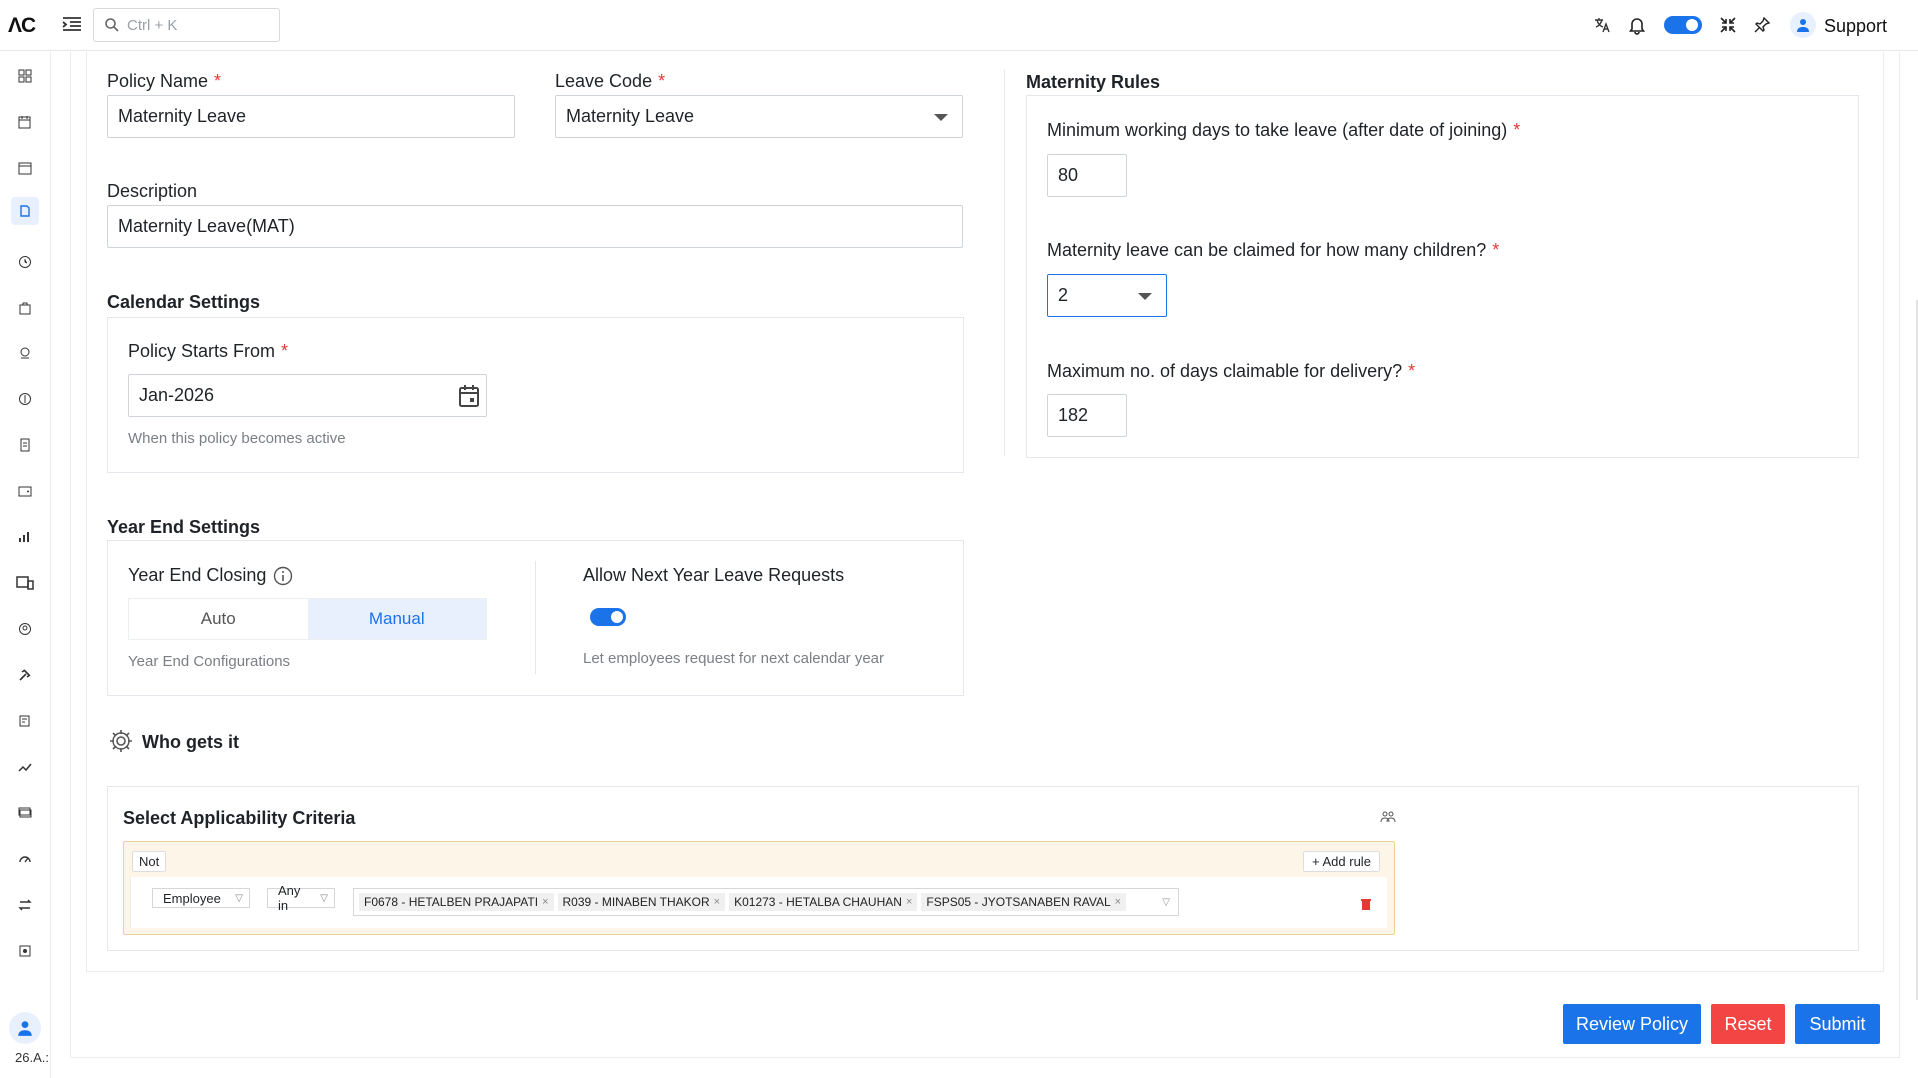 This screenshot has height=1078, width=1918. What do you see at coordinates (197, 575) in the screenshot?
I see `year-end-closing-label: Year End Closing` at bounding box center [197, 575].